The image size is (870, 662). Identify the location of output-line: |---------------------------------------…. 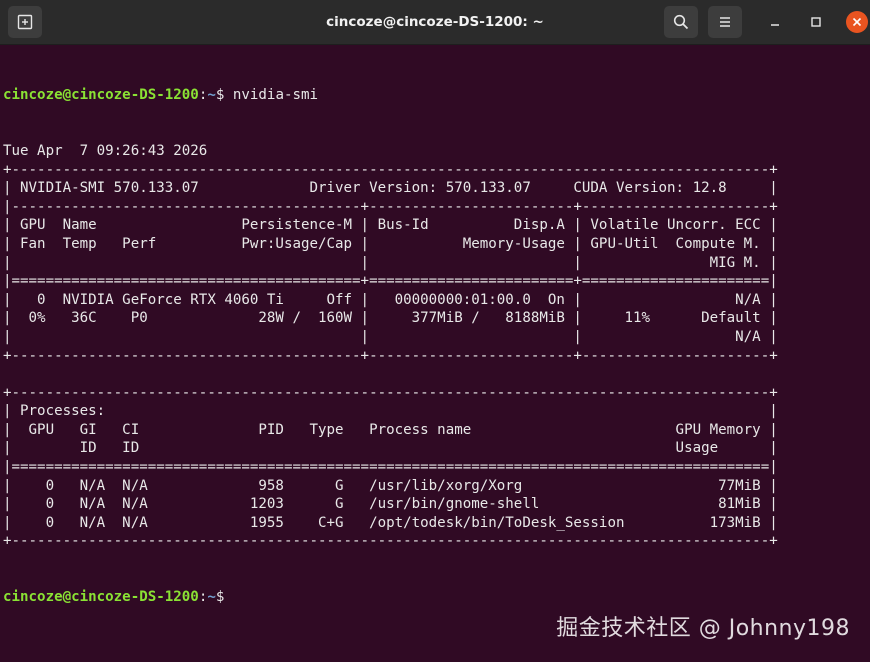
(390, 206).